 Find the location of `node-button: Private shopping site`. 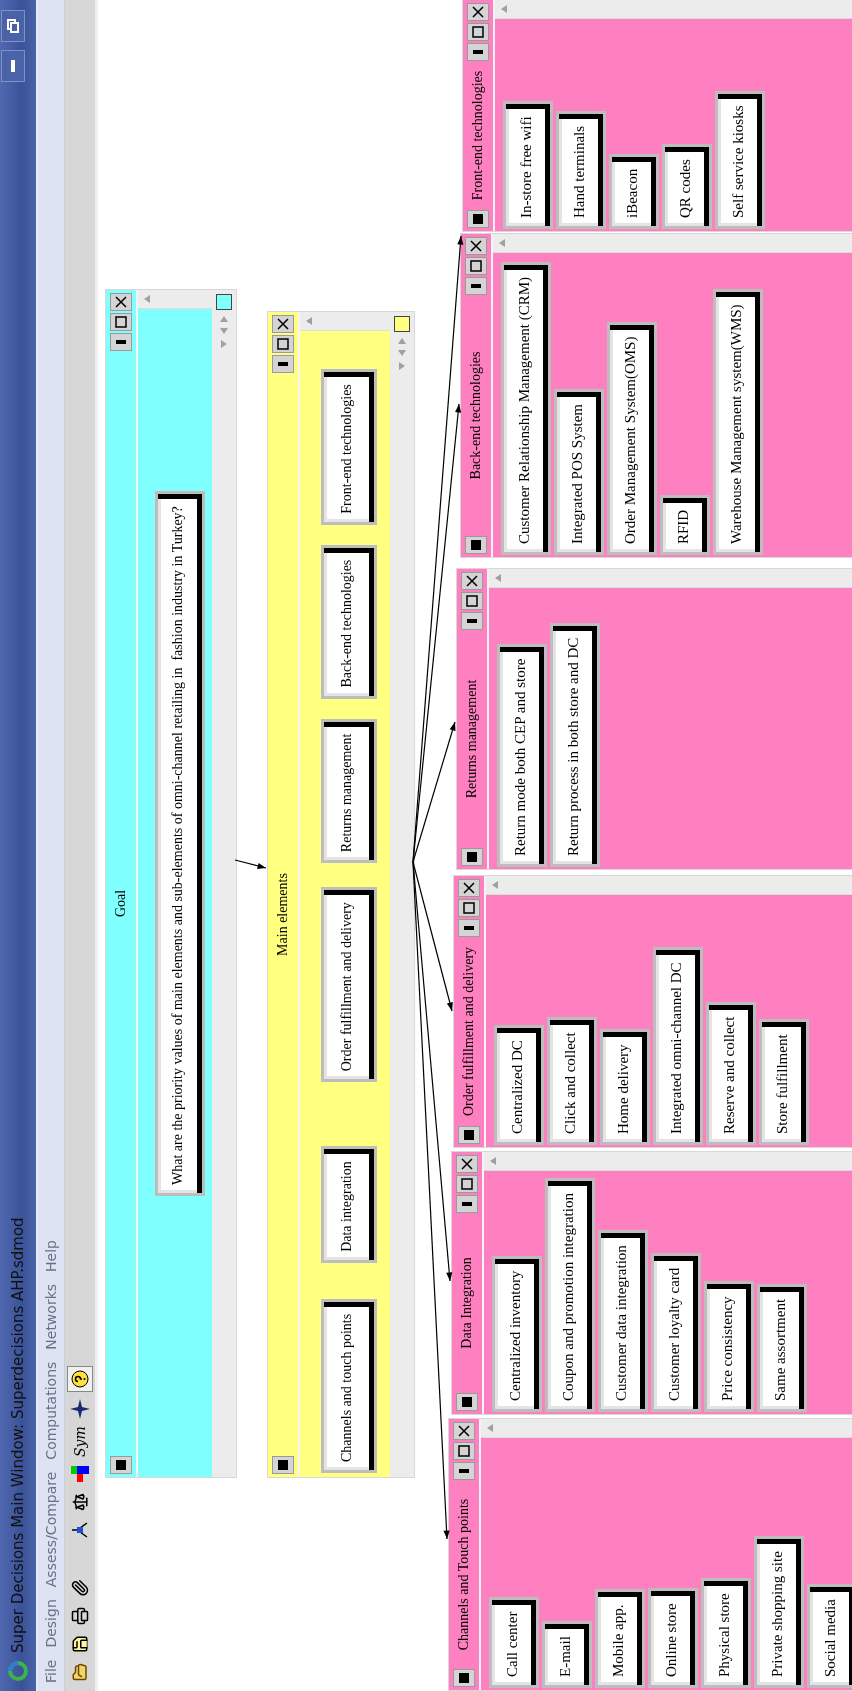

node-button: Private shopping site is located at coordinates (779, 1612).